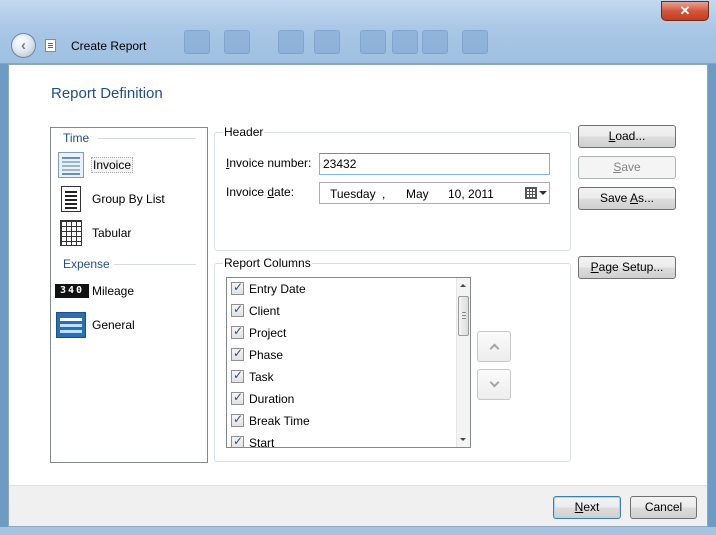 The width and height of the screenshot is (716, 535). Describe the element at coordinates (341, 398) in the screenshot. I see `list-item: Duration` at that location.